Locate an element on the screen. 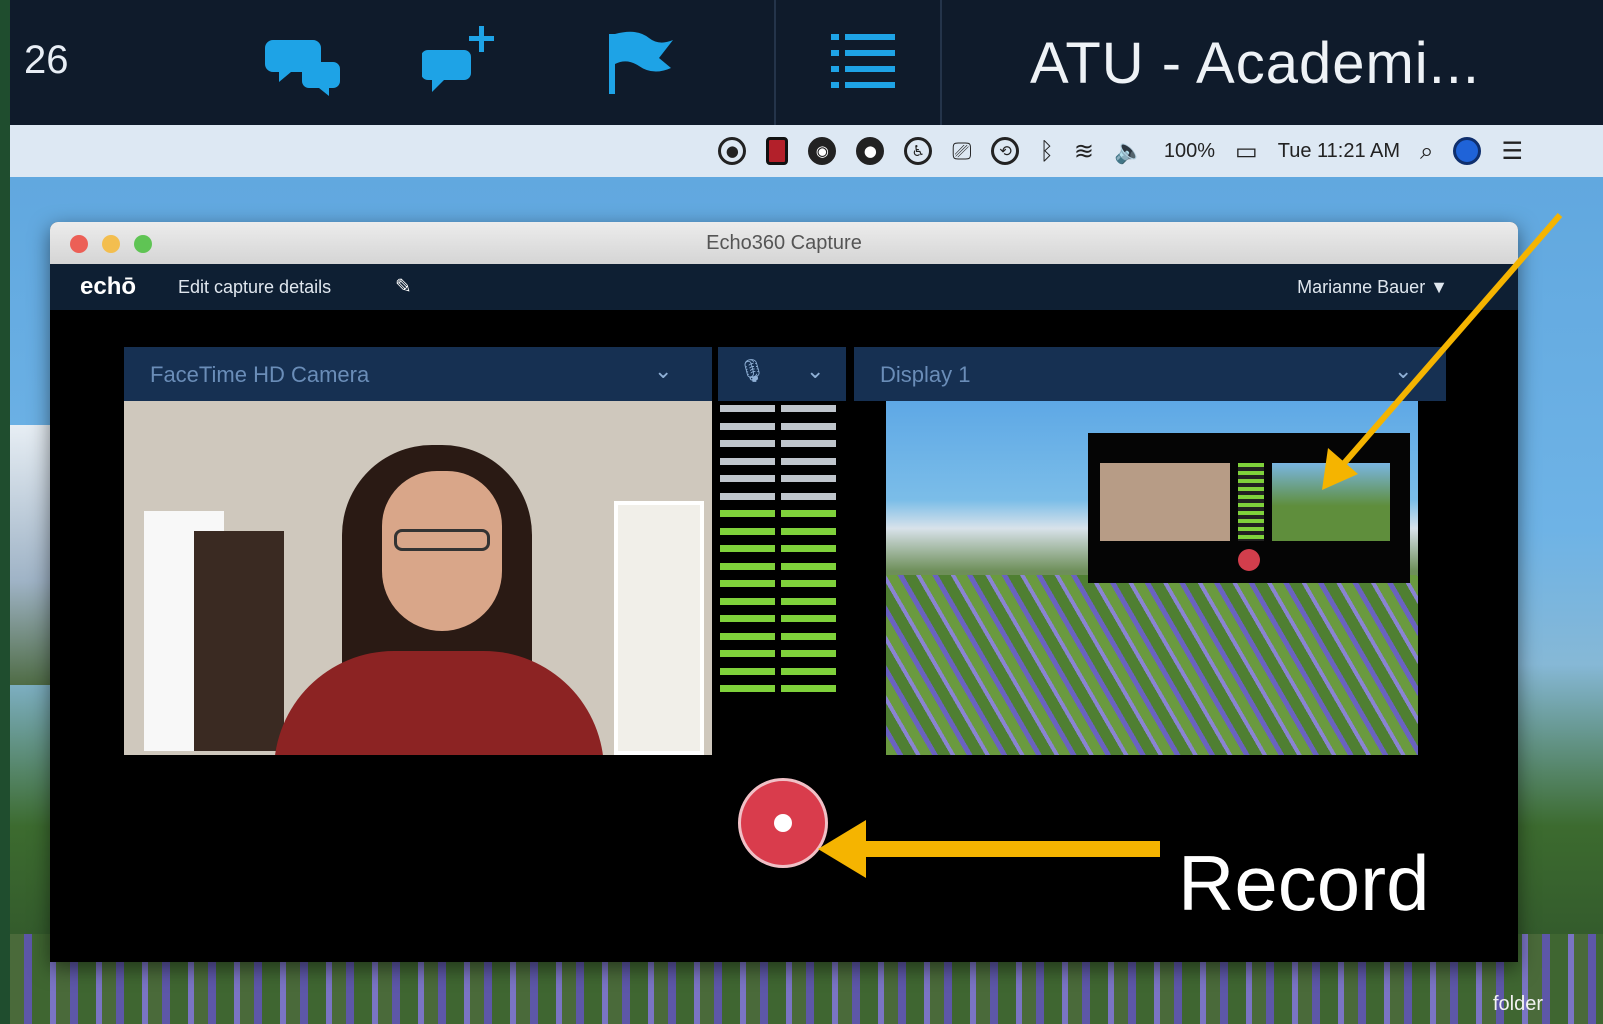 This screenshot has height=1024, width=1603. microphone-icon: 🎙 is located at coordinates (752, 371).